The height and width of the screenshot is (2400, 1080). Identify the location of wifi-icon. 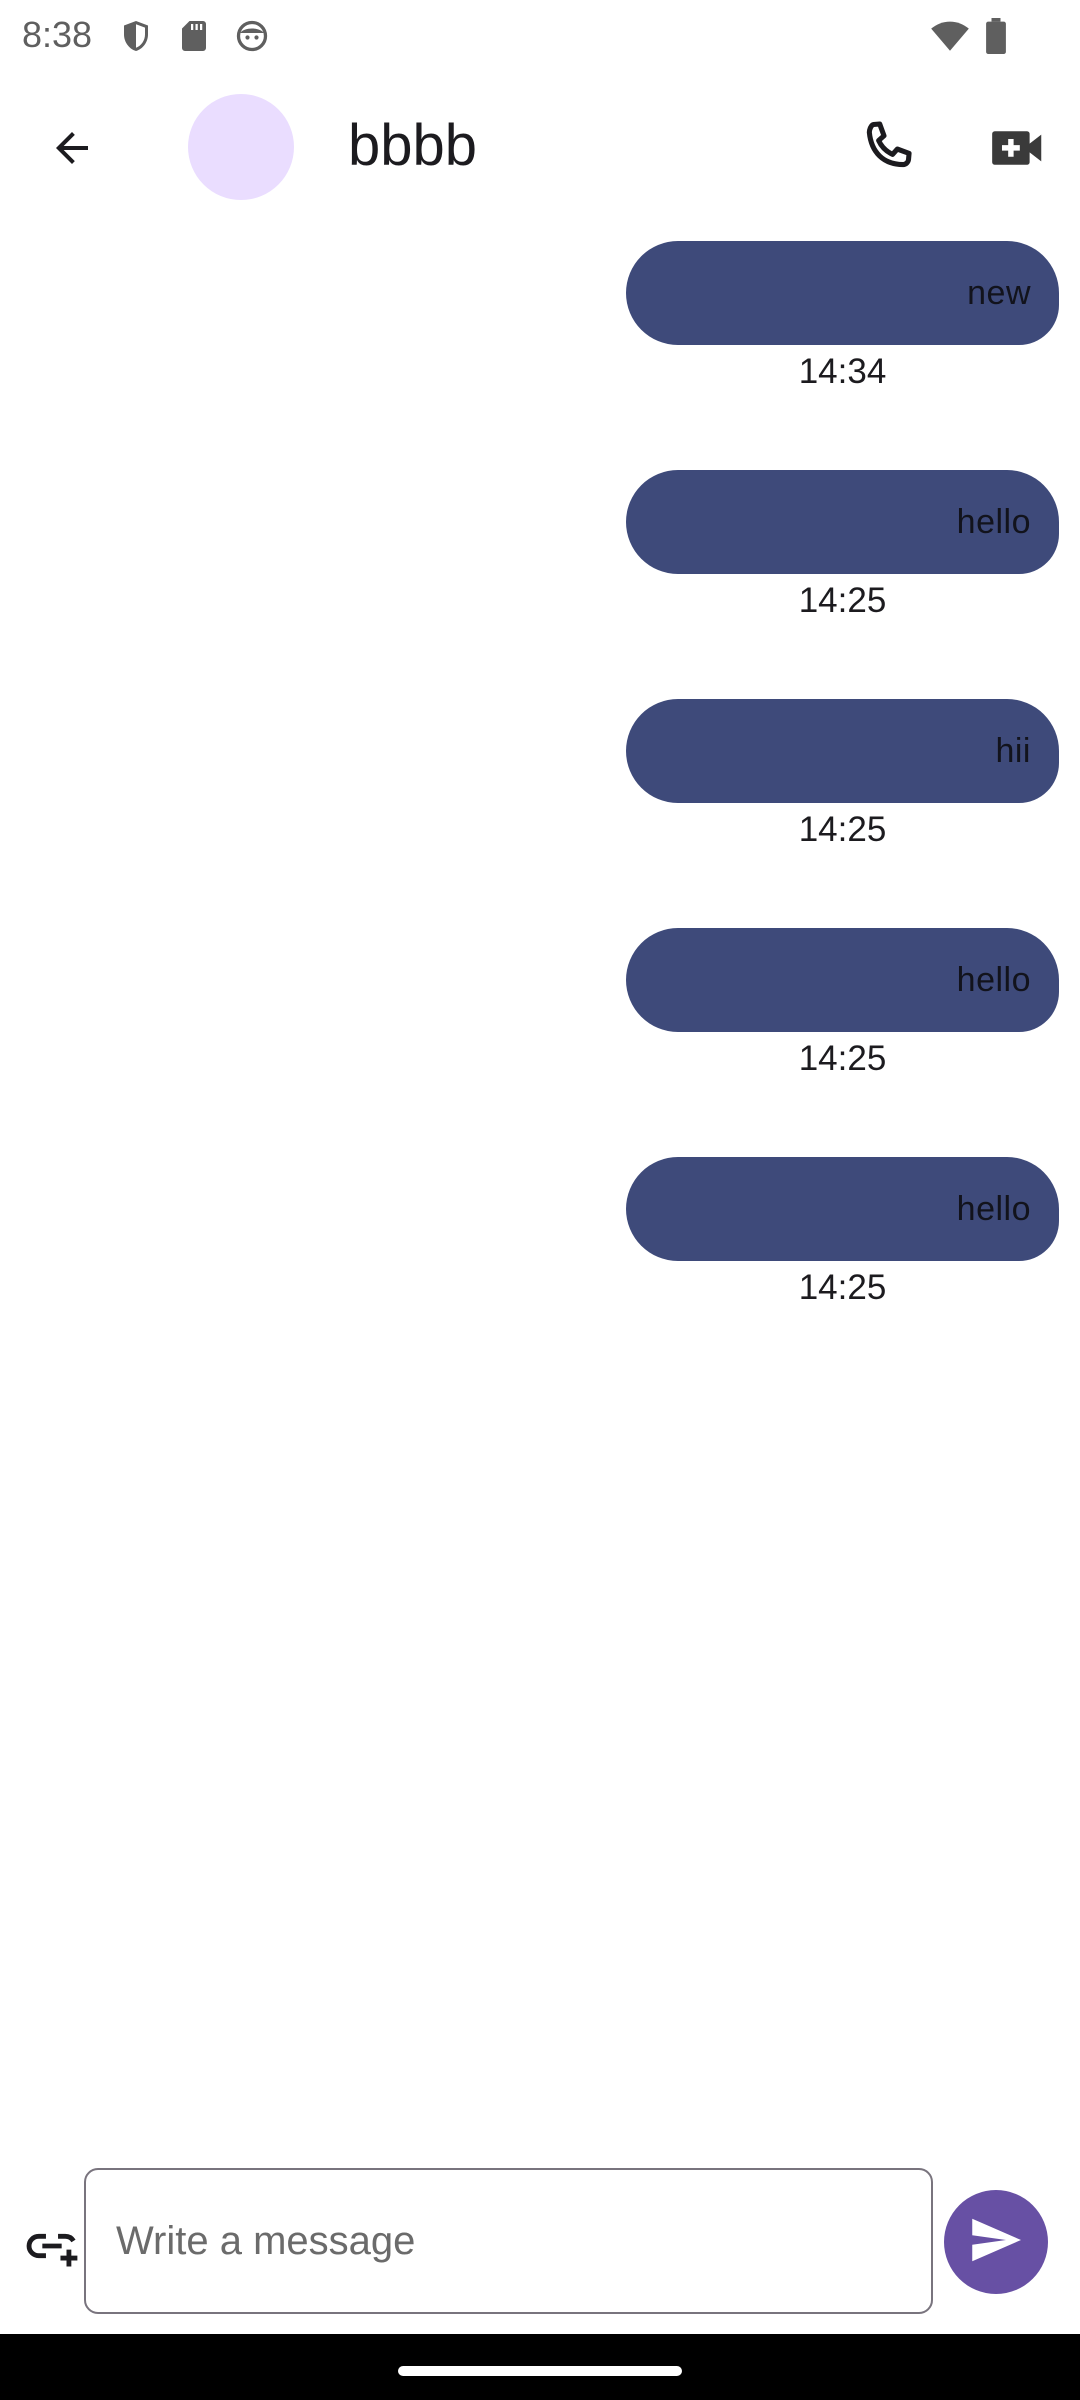
(950, 36).